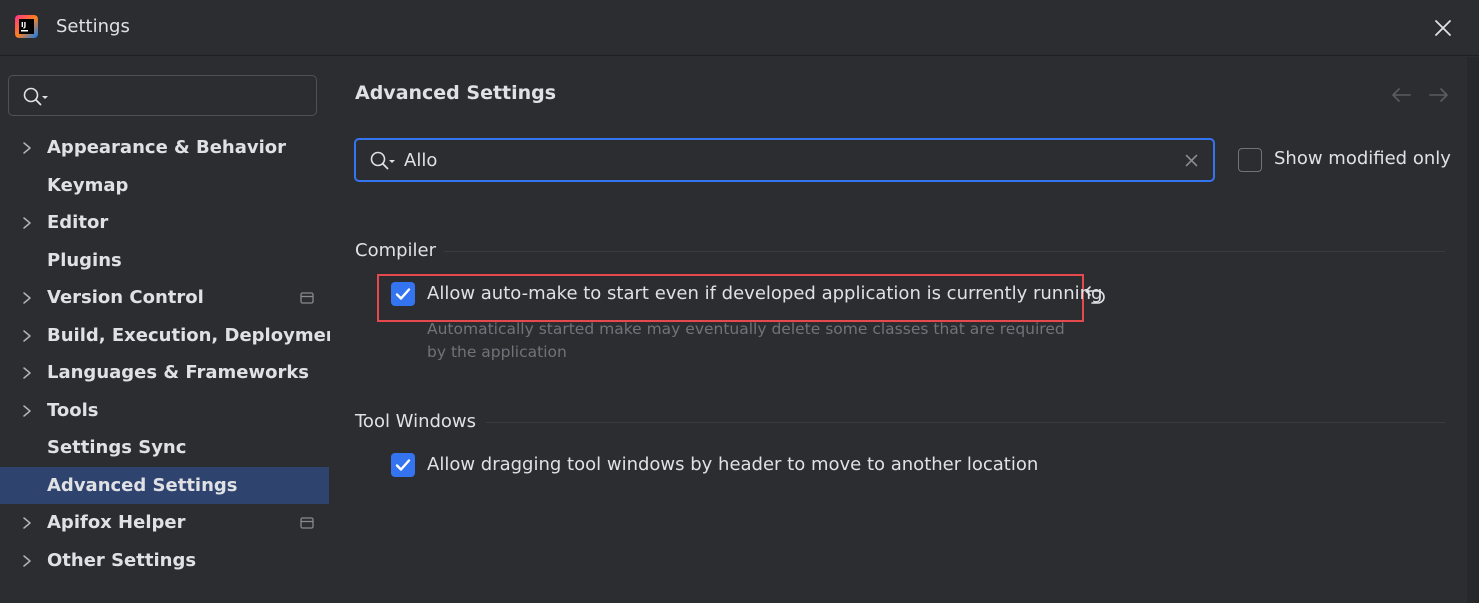 This screenshot has width=1479, height=603. Describe the element at coordinates (178, 373) in the screenshot. I see `sidebar-item-label: Languages & Frameworks` at that location.